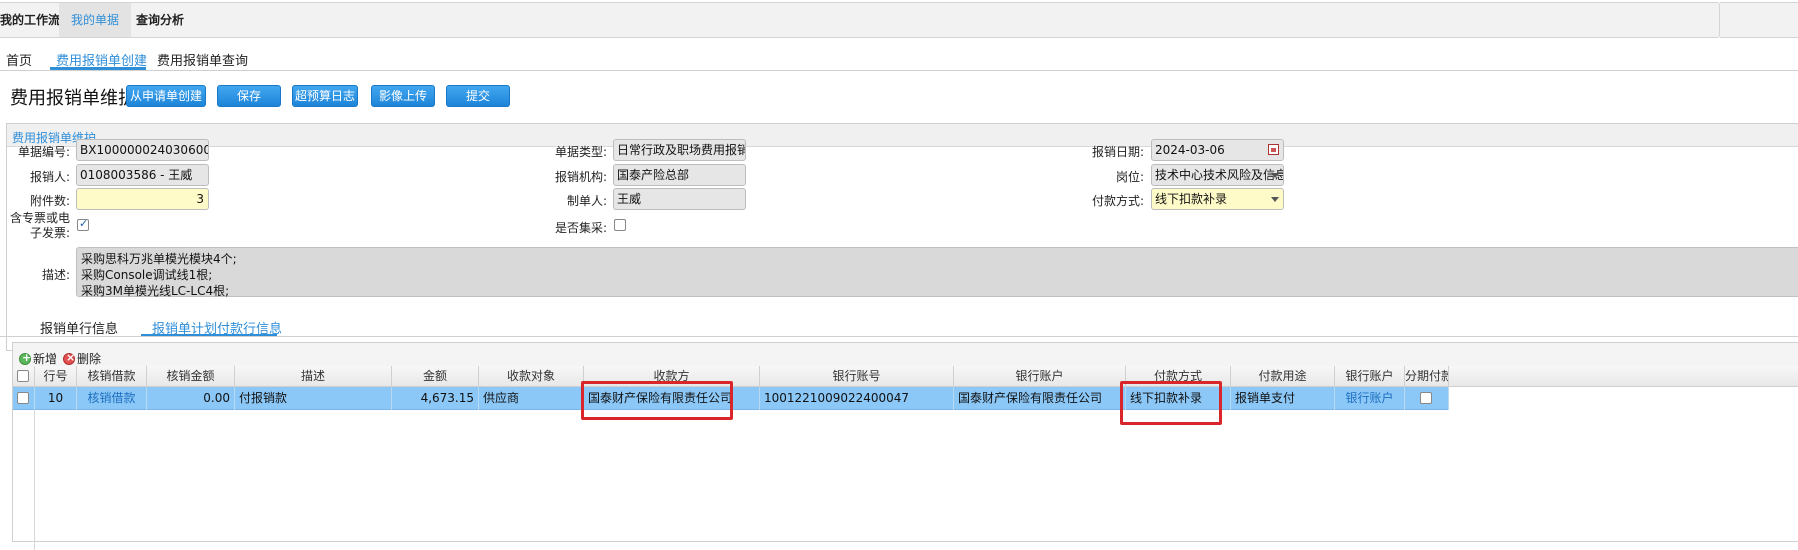 The image size is (1798, 550). Describe the element at coordinates (73, 98) in the screenshot. I see `page-title: 费用报销单维护` at that location.